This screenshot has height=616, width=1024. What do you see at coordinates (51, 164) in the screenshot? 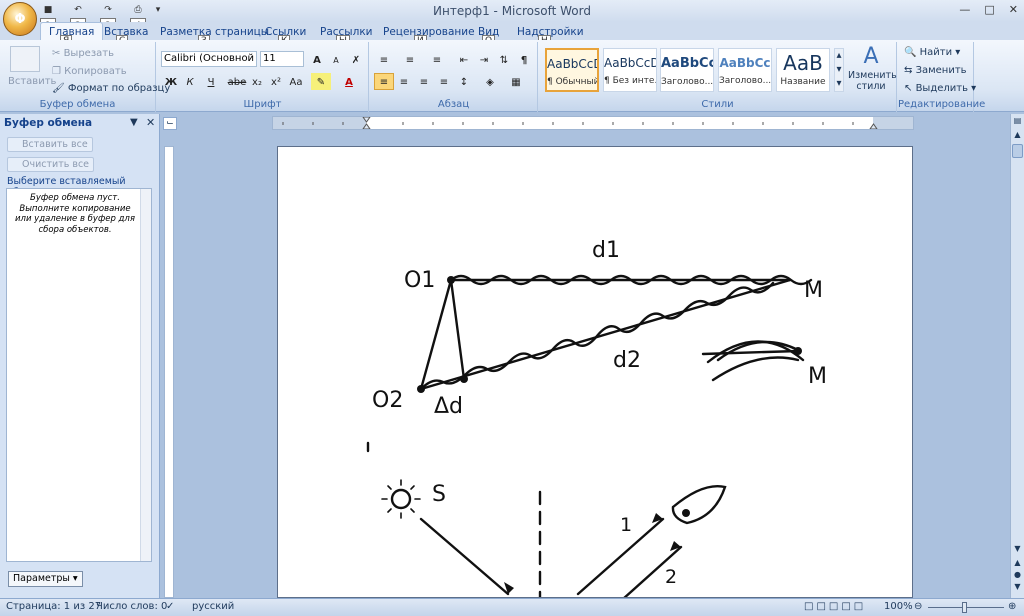
I see `clear-all-button: Очистить все` at bounding box center [51, 164].